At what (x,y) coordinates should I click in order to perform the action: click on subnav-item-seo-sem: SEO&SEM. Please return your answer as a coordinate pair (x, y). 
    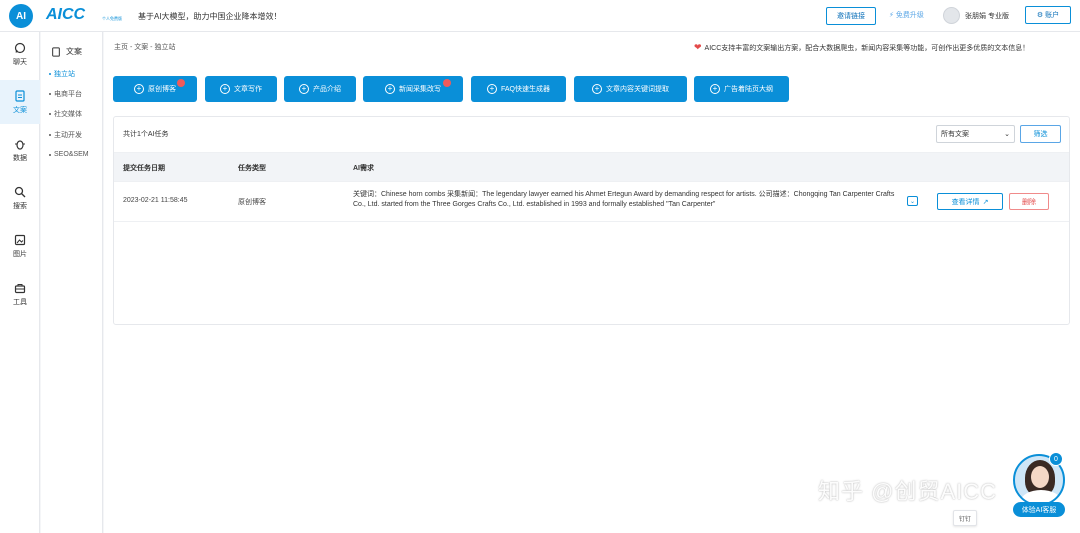
    Looking at the image, I should click on (69, 154).